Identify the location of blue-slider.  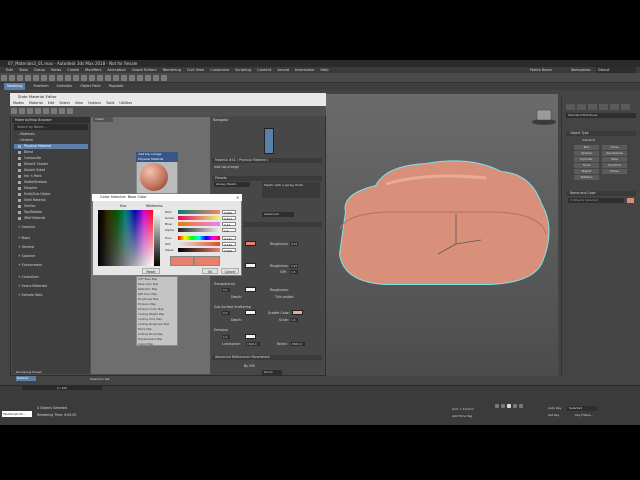
(199, 224).